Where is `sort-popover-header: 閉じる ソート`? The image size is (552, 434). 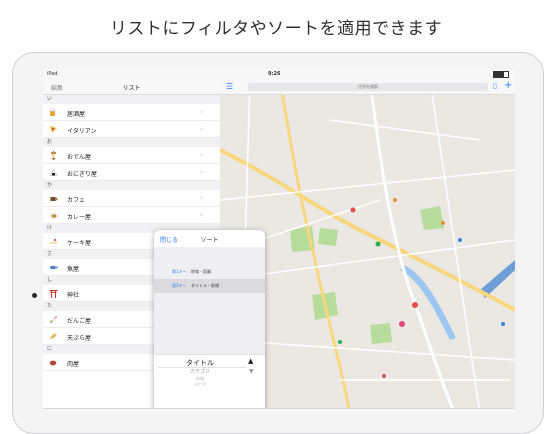 sort-popover-header: 閉じる ソート is located at coordinates (209, 239).